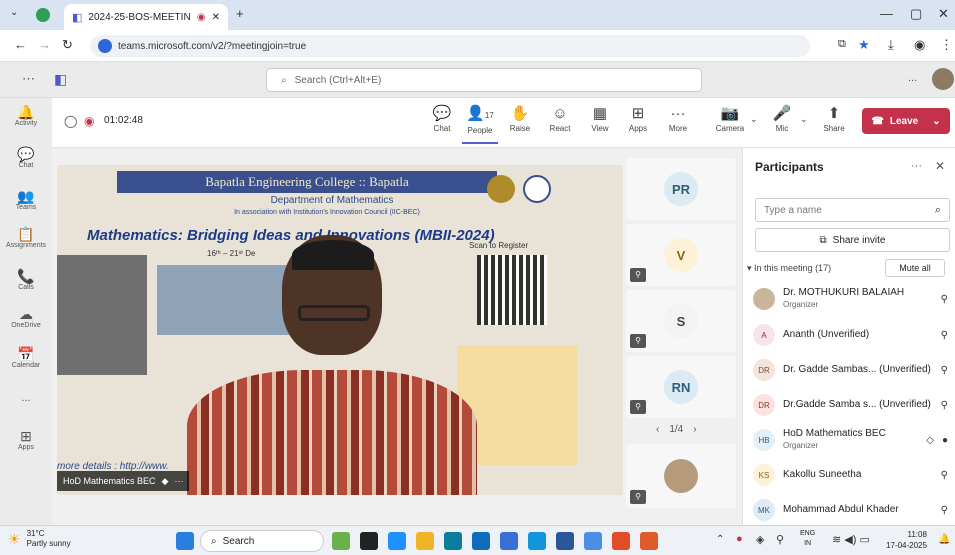  What do you see at coordinates (105, 46) in the screenshot?
I see `site-info-icon` at bounding box center [105, 46].